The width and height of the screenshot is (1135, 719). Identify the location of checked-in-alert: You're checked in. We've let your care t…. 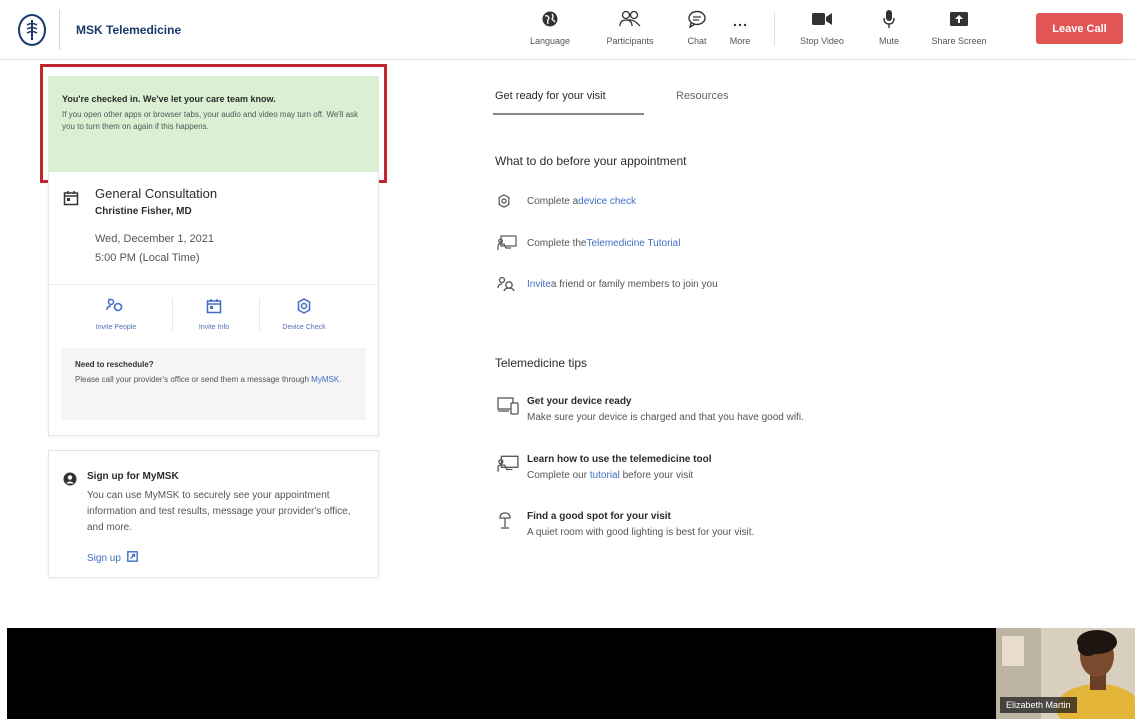
(213, 124).